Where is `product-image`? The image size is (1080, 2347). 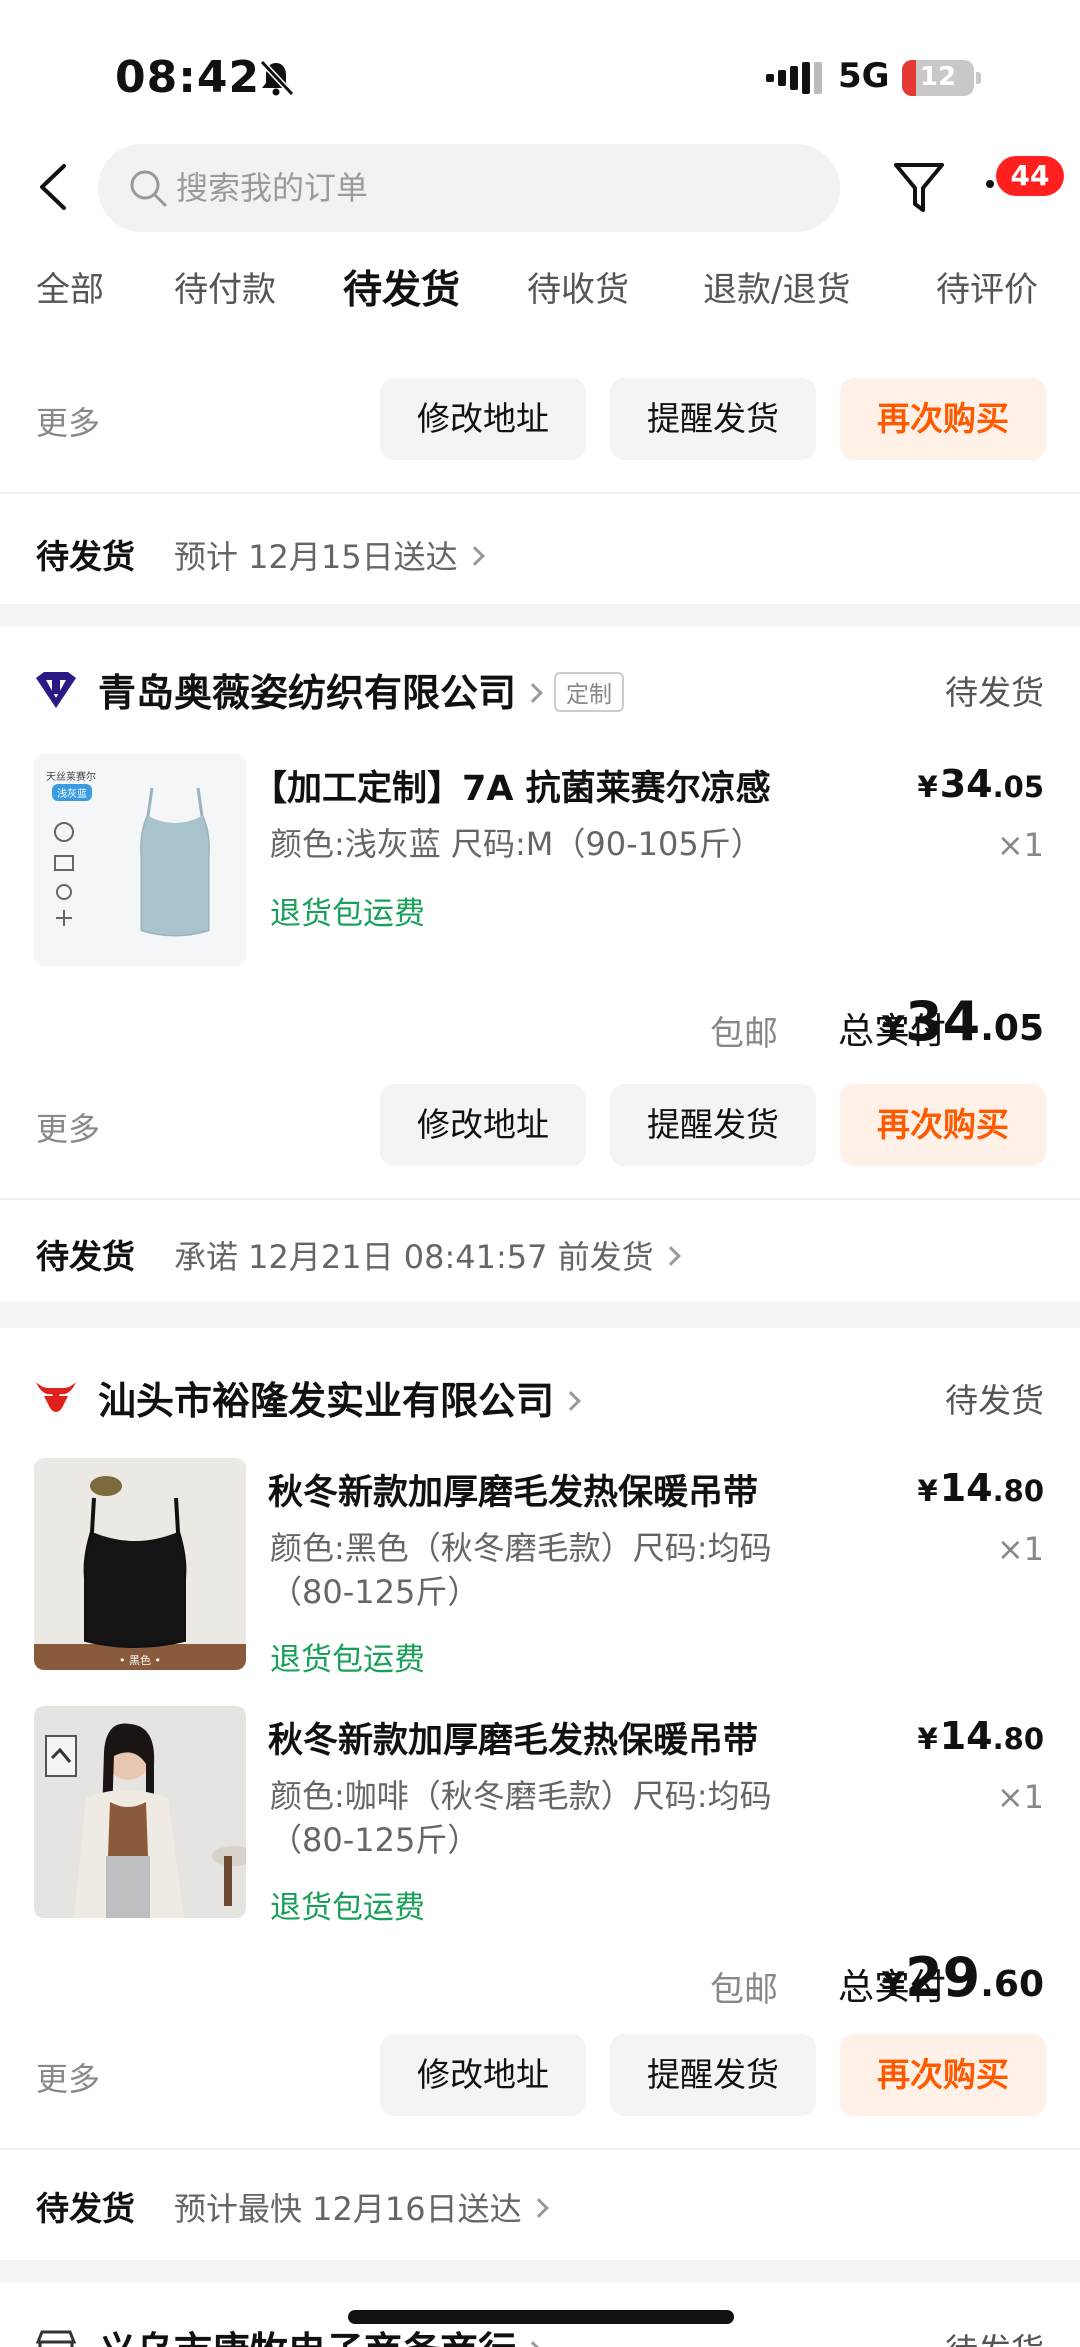
product-image is located at coordinates (140, 1812).